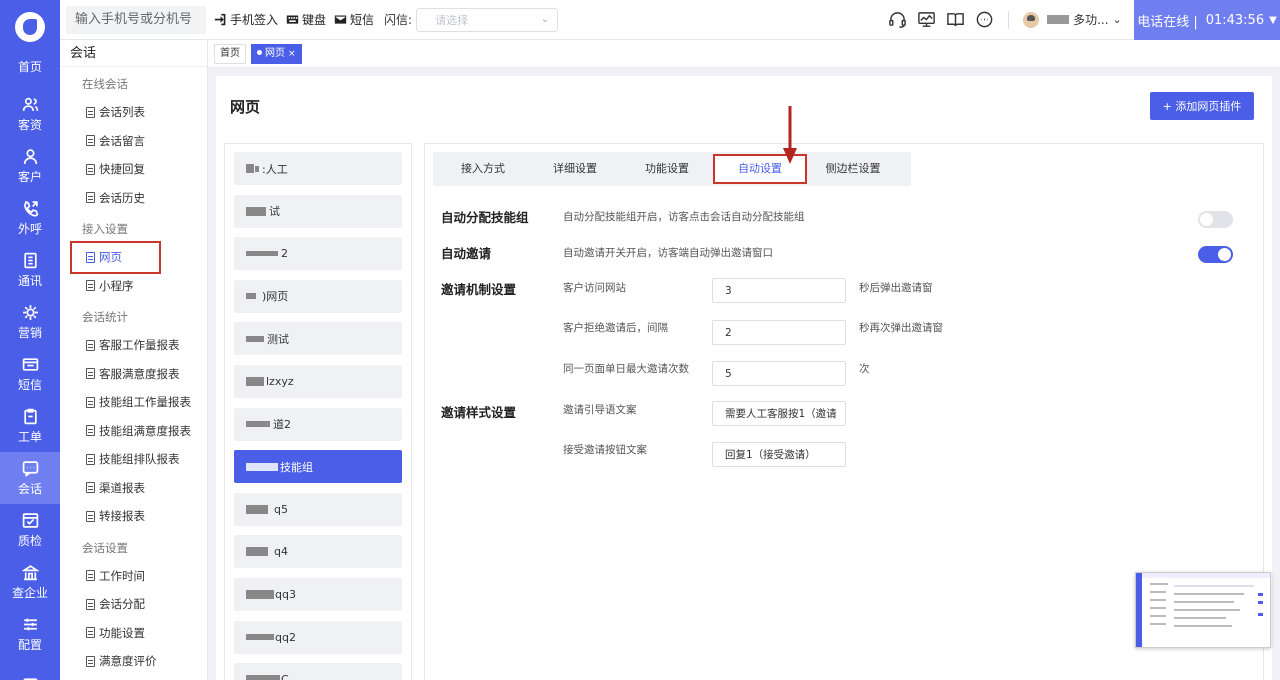 This screenshot has height=680, width=1280. What do you see at coordinates (122, 516) in the screenshot?
I see `sidebar-item-label: 转接报表` at bounding box center [122, 516].